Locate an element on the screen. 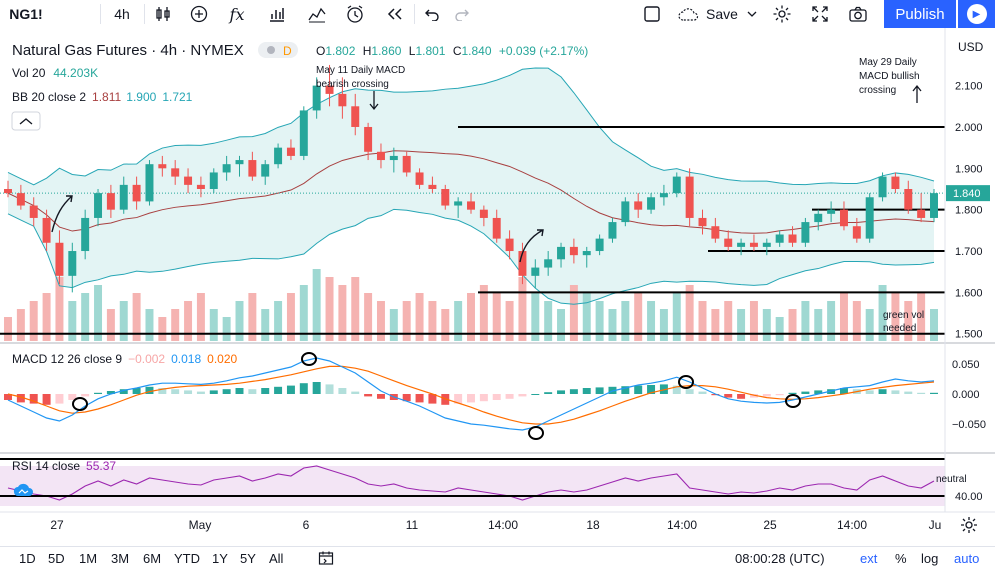  status-badge is located at coordinates (278, 50).